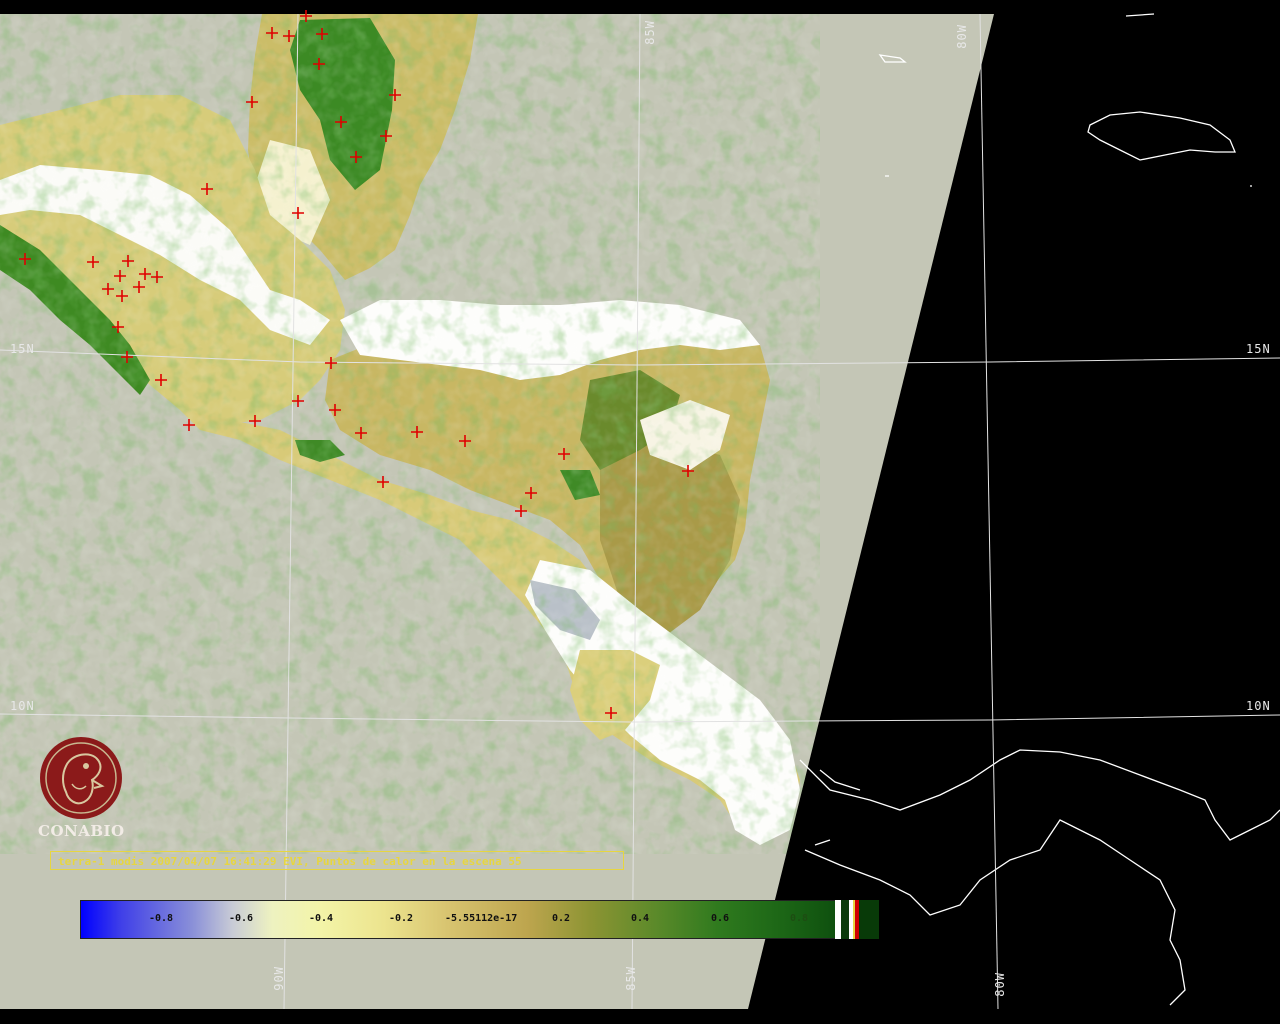 This screenshot has width=1280, height=1024. Describe the element at coordinates (720, 918) in the screenshot. I see `colorbar-tick-label: 0.6` at that location.